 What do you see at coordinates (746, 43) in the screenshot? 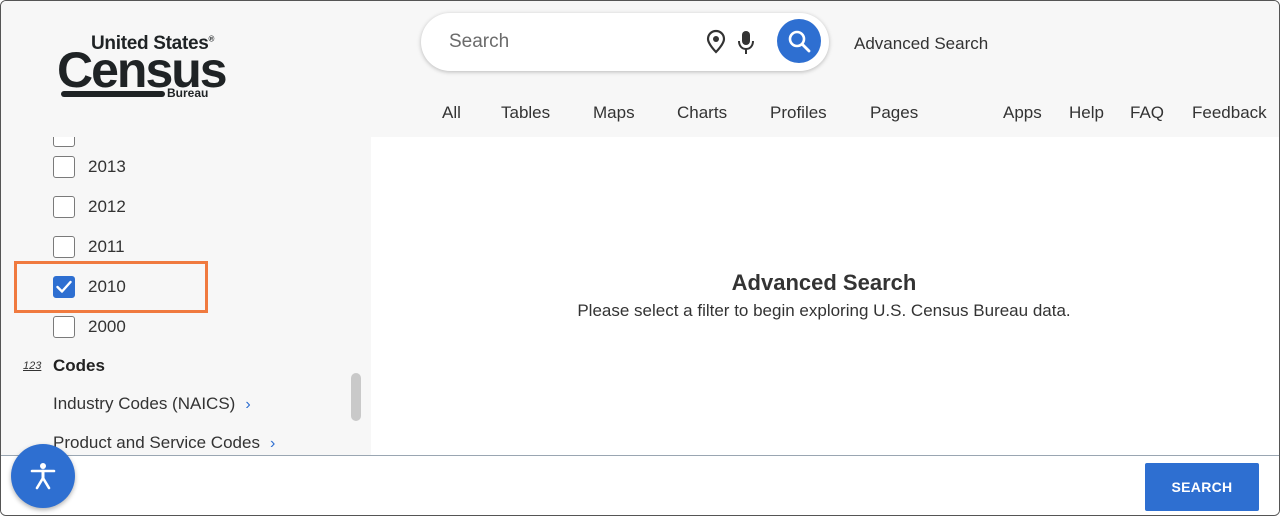
I see `microphone-icon` at bounding box center [746, 43].